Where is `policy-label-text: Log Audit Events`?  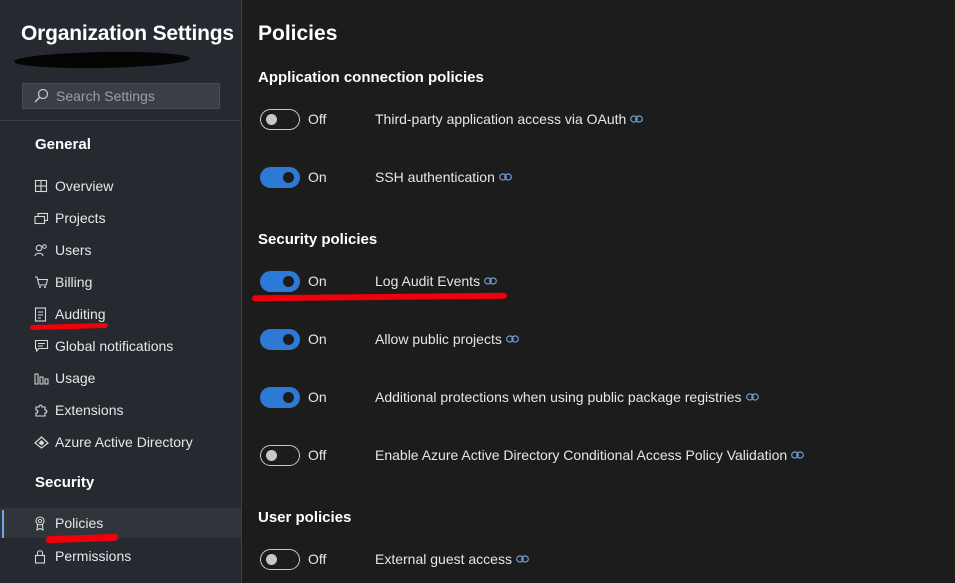
policy-label-text: Log Audit Events is located at coordinates (428, 281).